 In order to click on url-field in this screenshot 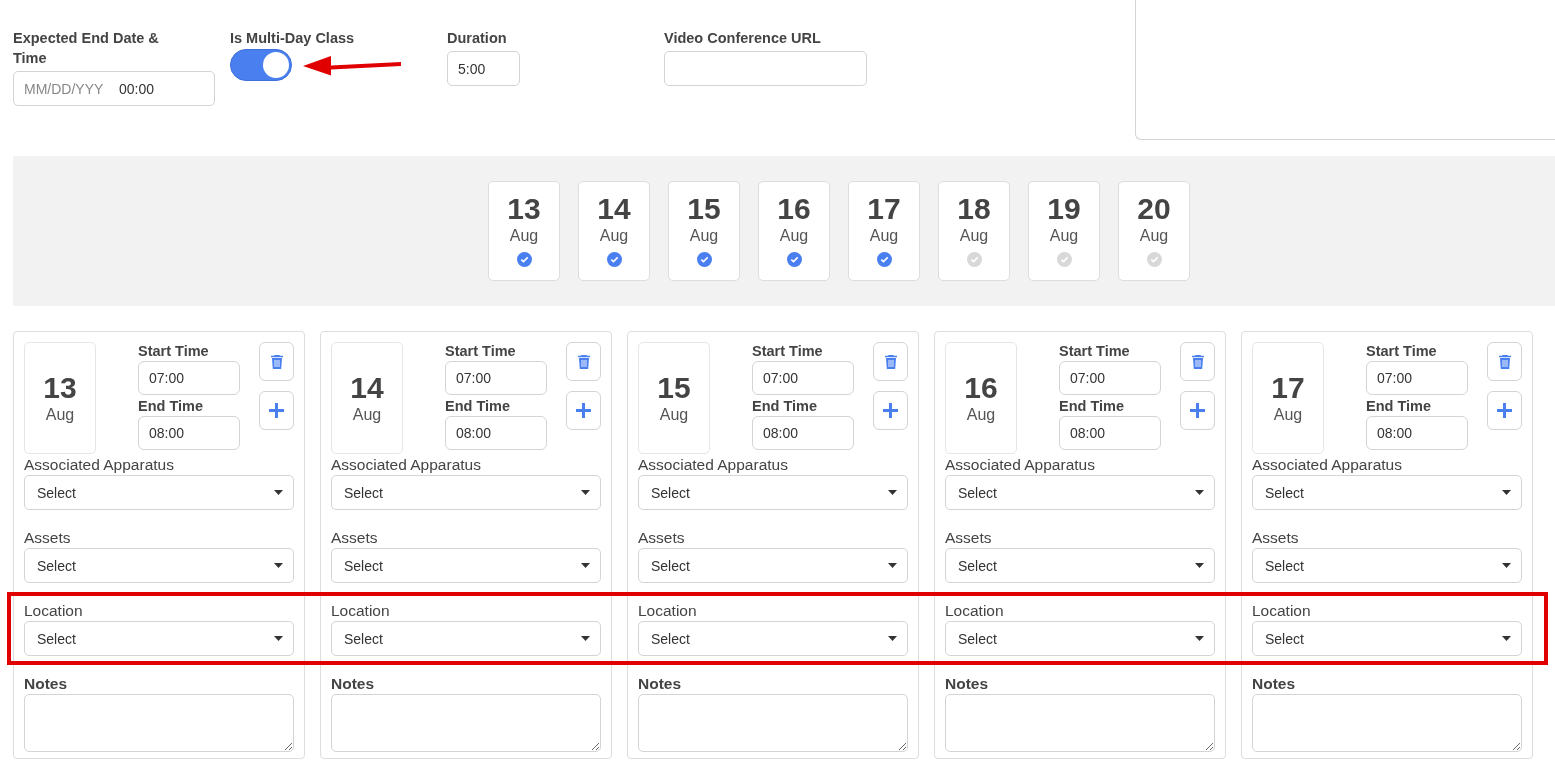, I will do `click(765, 68)`.